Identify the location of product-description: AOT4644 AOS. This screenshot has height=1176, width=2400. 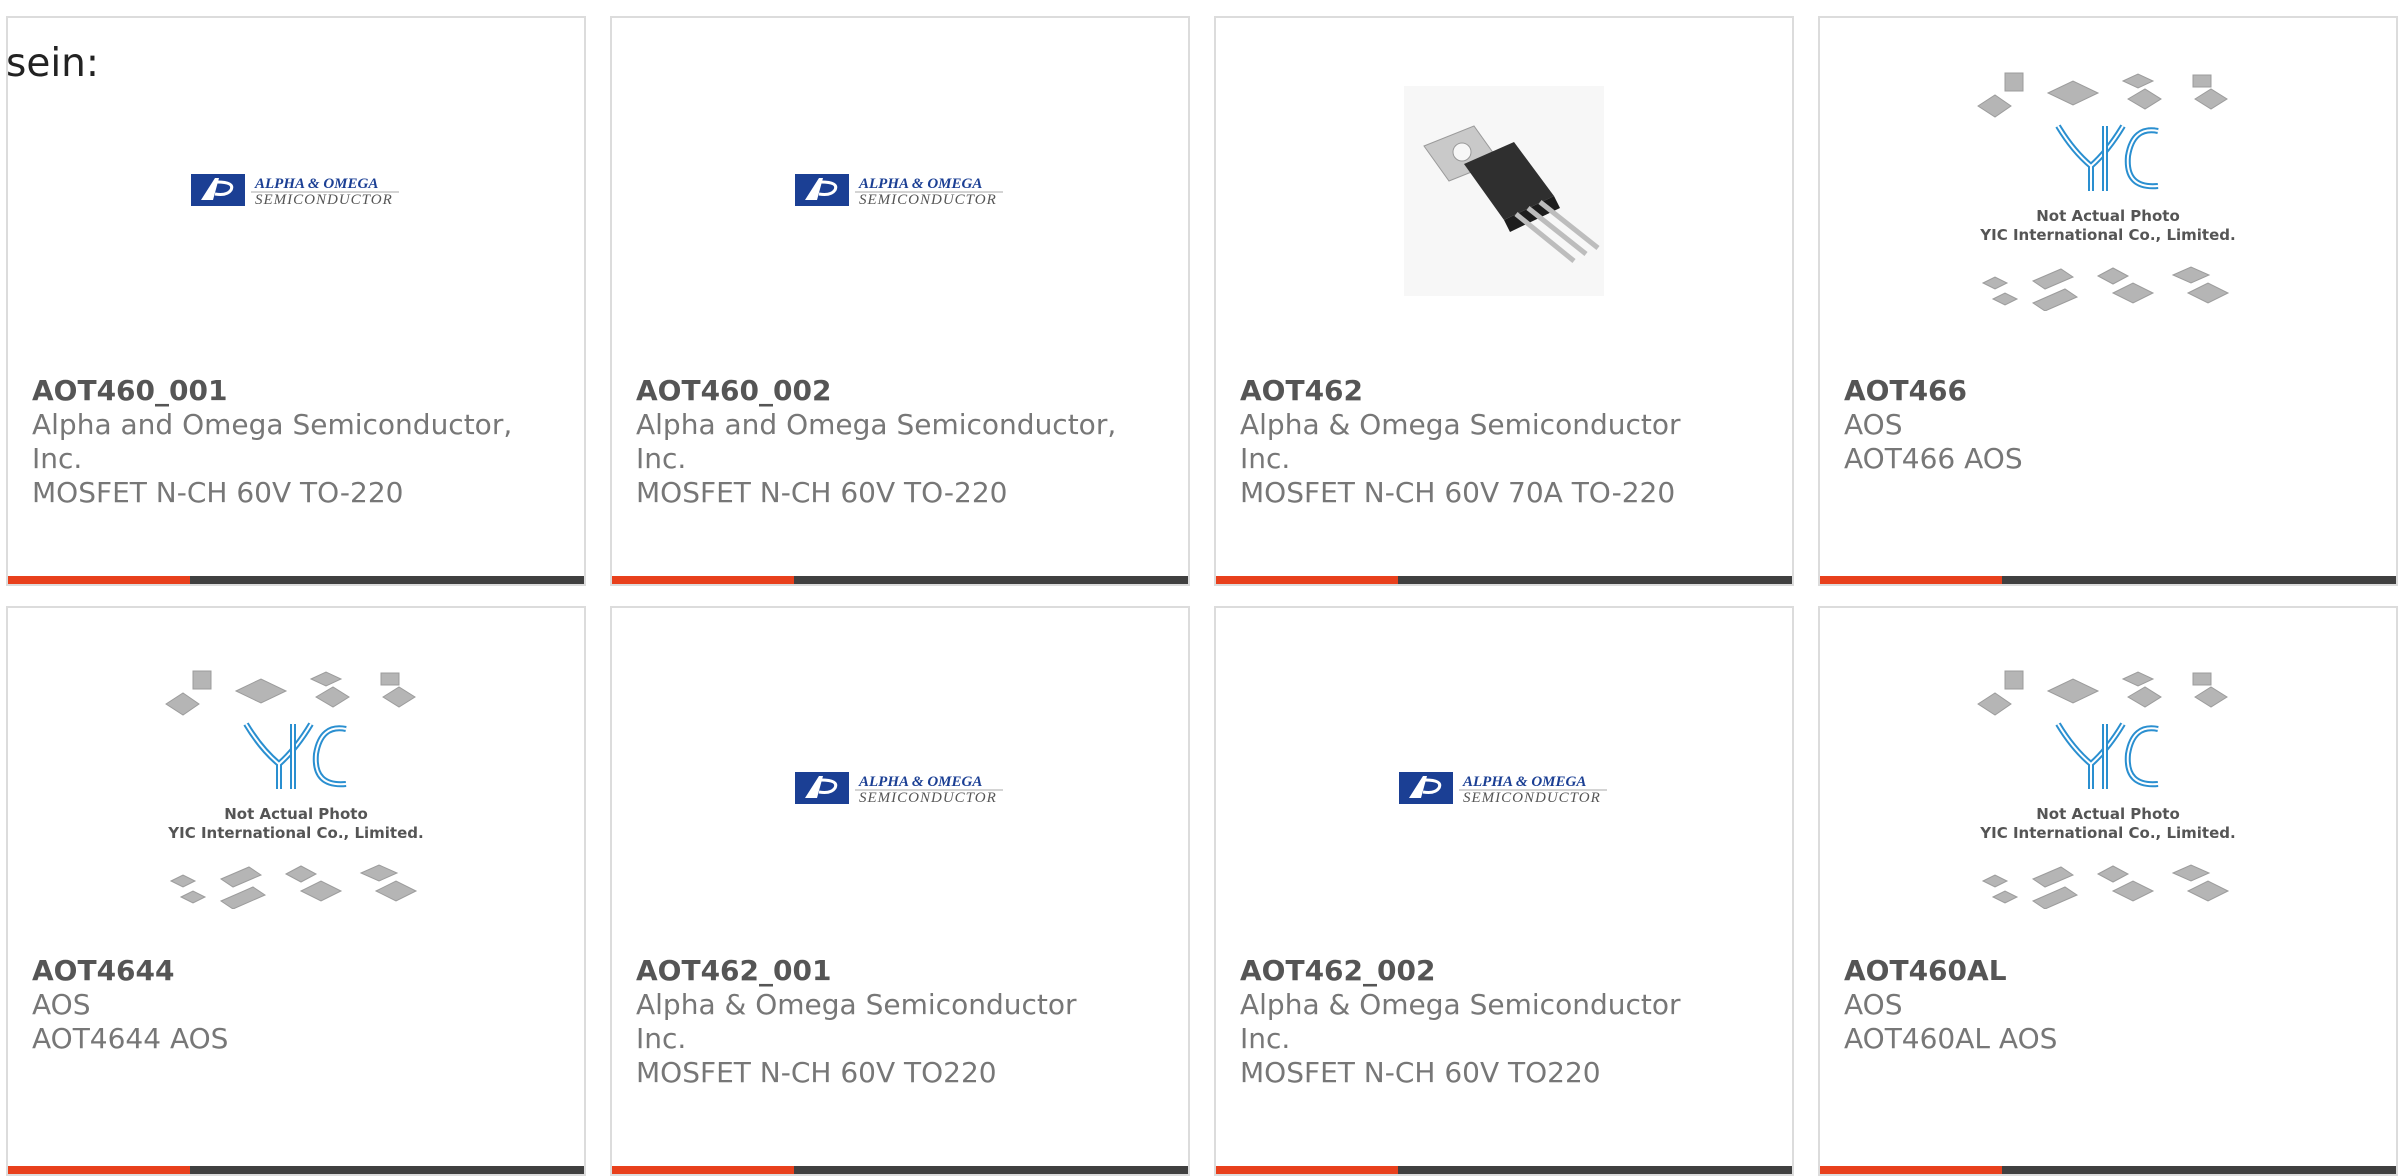
(130, 1038).